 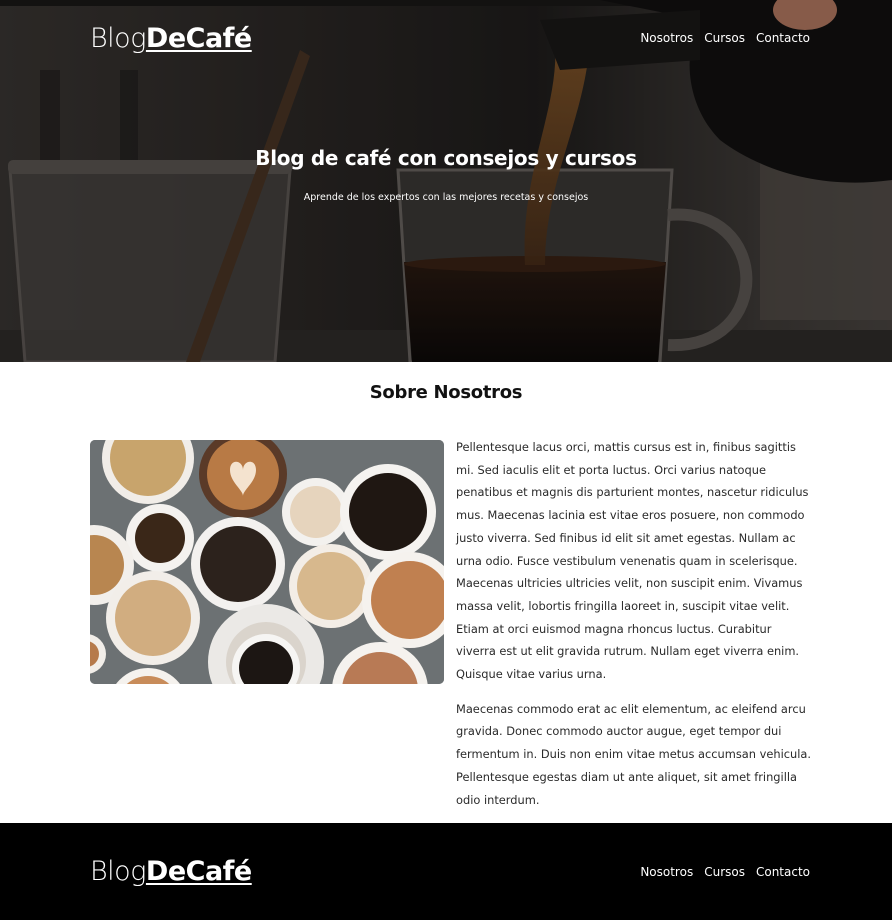 I want to click on nav-link-contacto: Contacto, so click(x=783, y=38).